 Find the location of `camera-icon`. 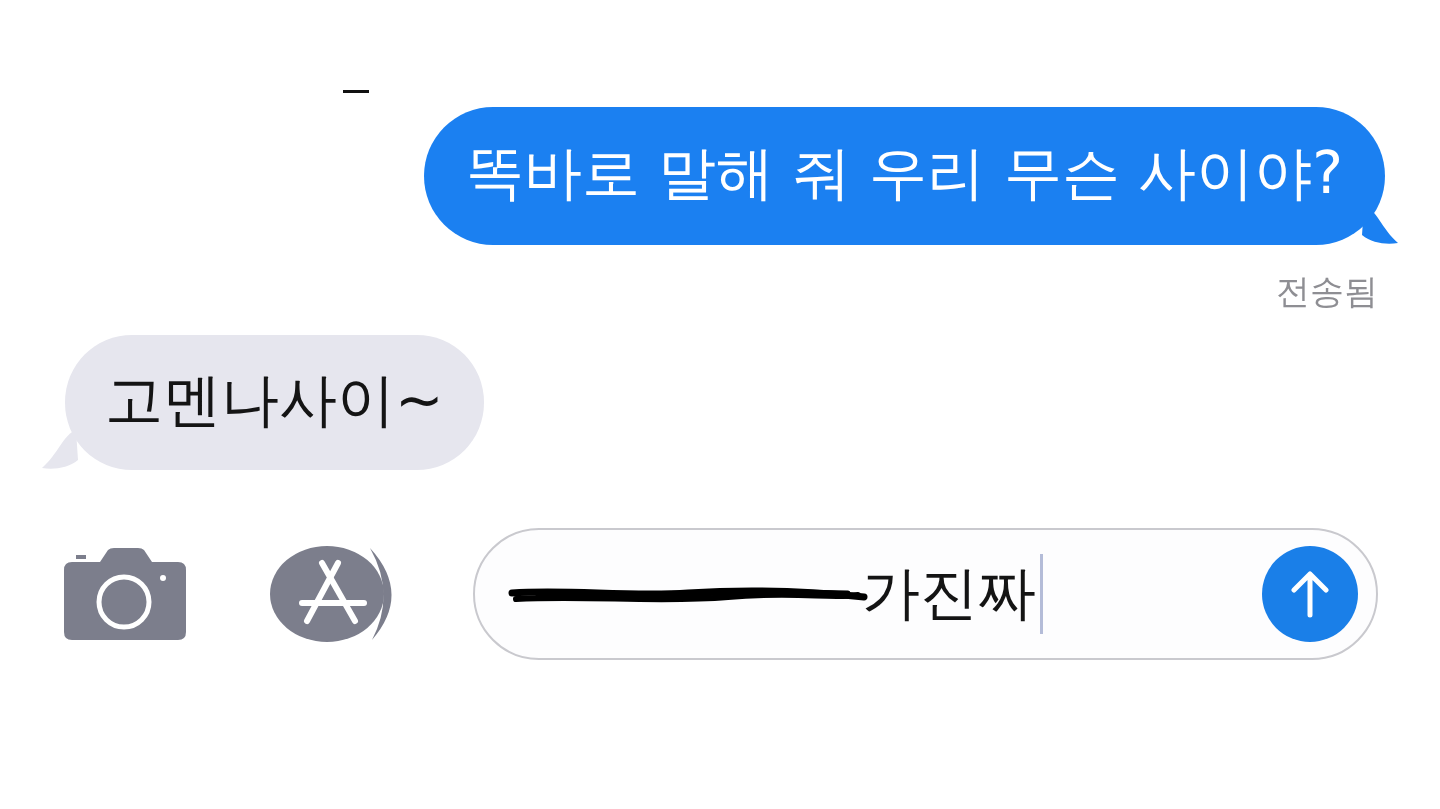

camera-icon is located at coordinates (125, 594).